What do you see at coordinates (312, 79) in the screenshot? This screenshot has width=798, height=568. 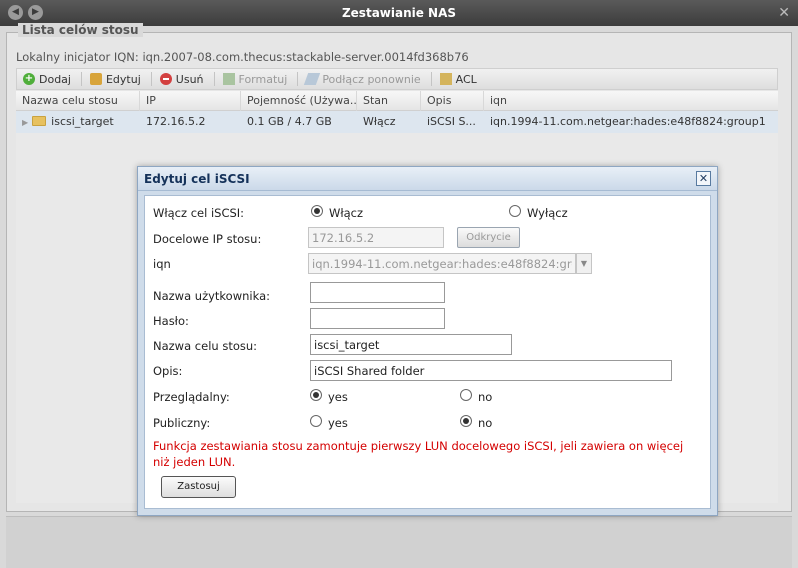 I see `reconnect-icon` at bounding box center [312, 79].